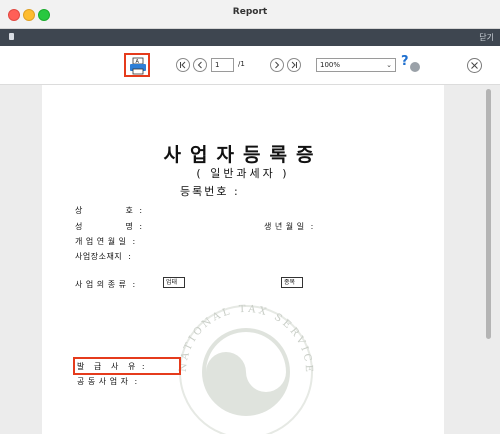  I want to click on field-issue-reason: 발 급 사 유 :, so click(111, 366).